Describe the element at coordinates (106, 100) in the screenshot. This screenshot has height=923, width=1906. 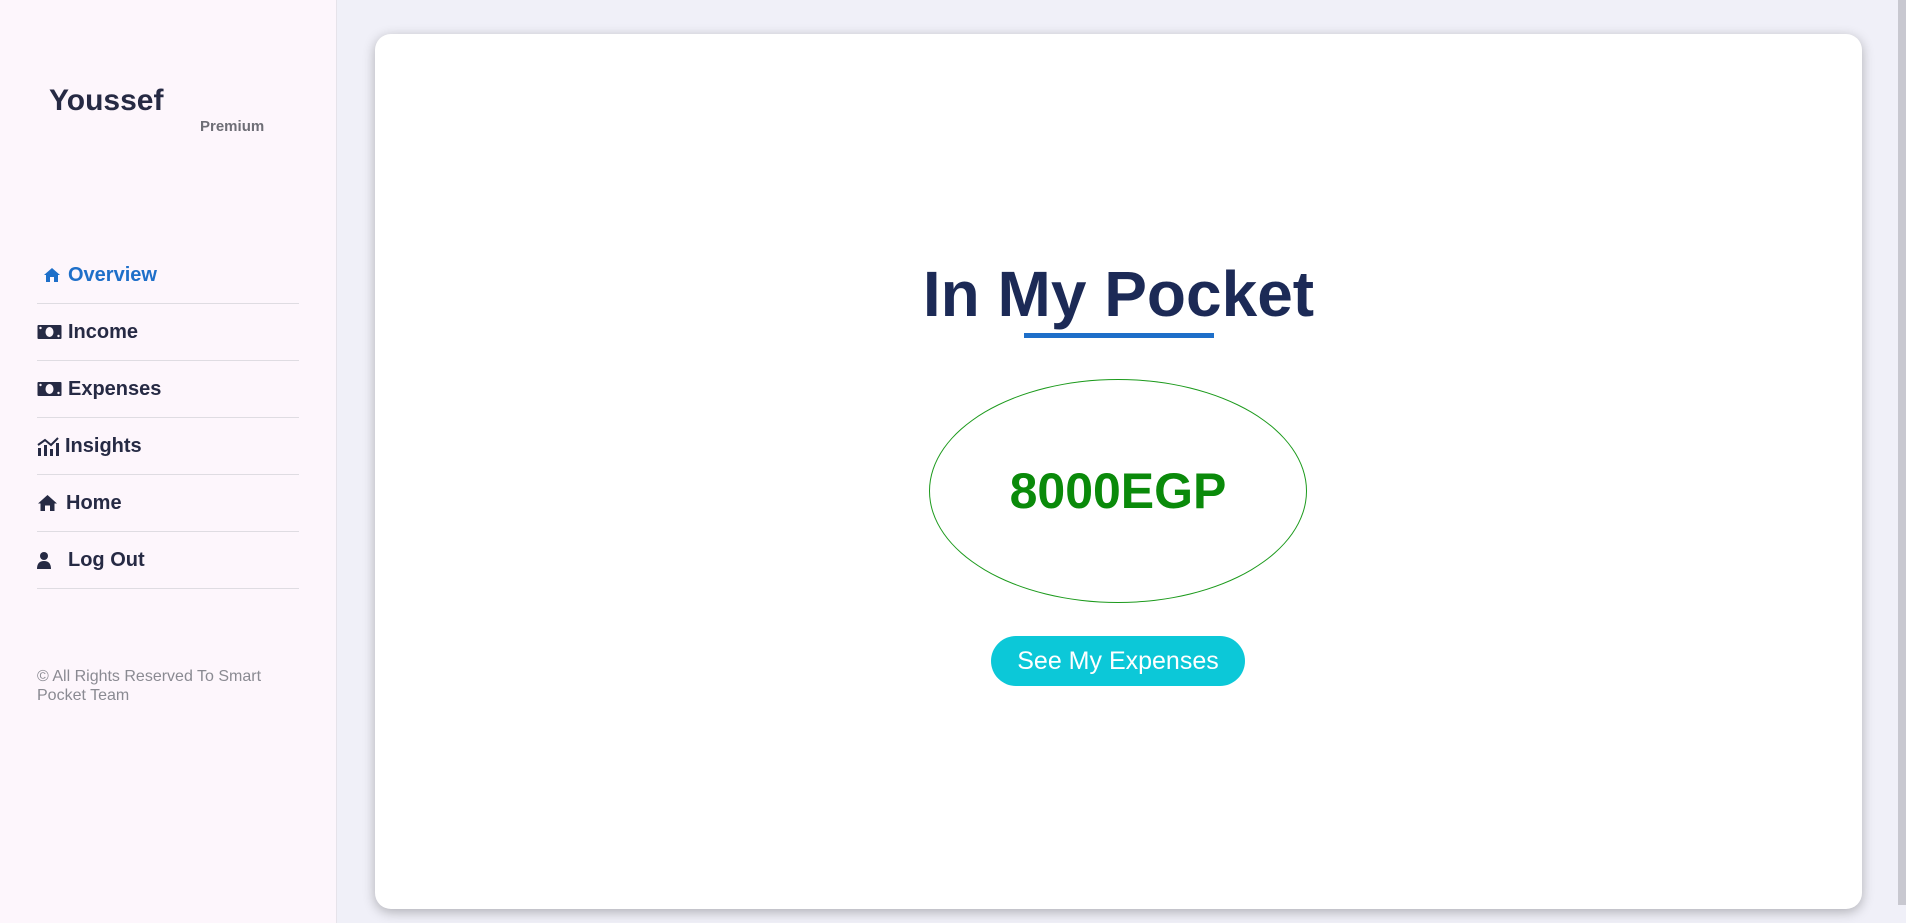
I see `user-name: Youssef` at that location.